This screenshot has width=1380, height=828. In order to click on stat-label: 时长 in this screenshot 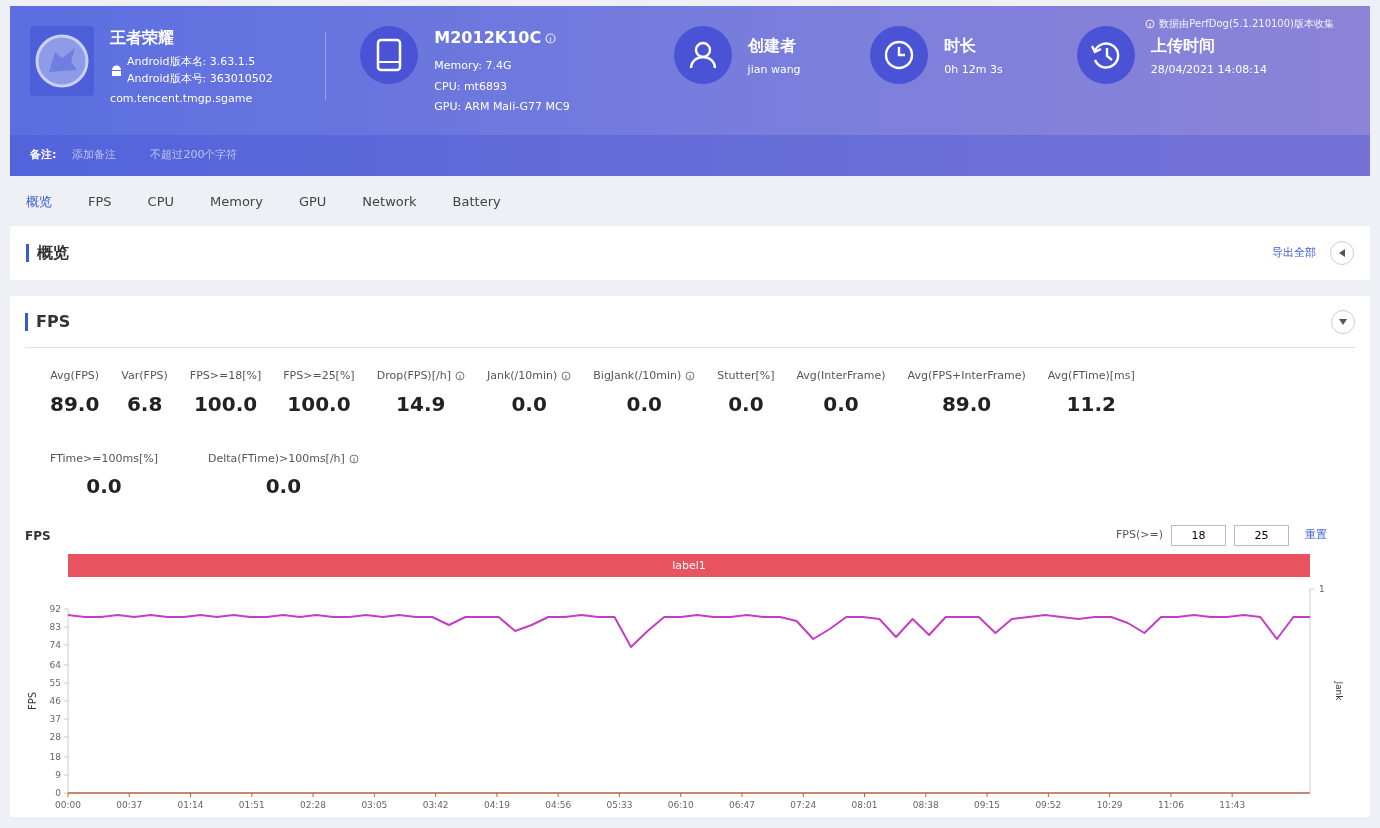, I will do `click(961, 46)`.